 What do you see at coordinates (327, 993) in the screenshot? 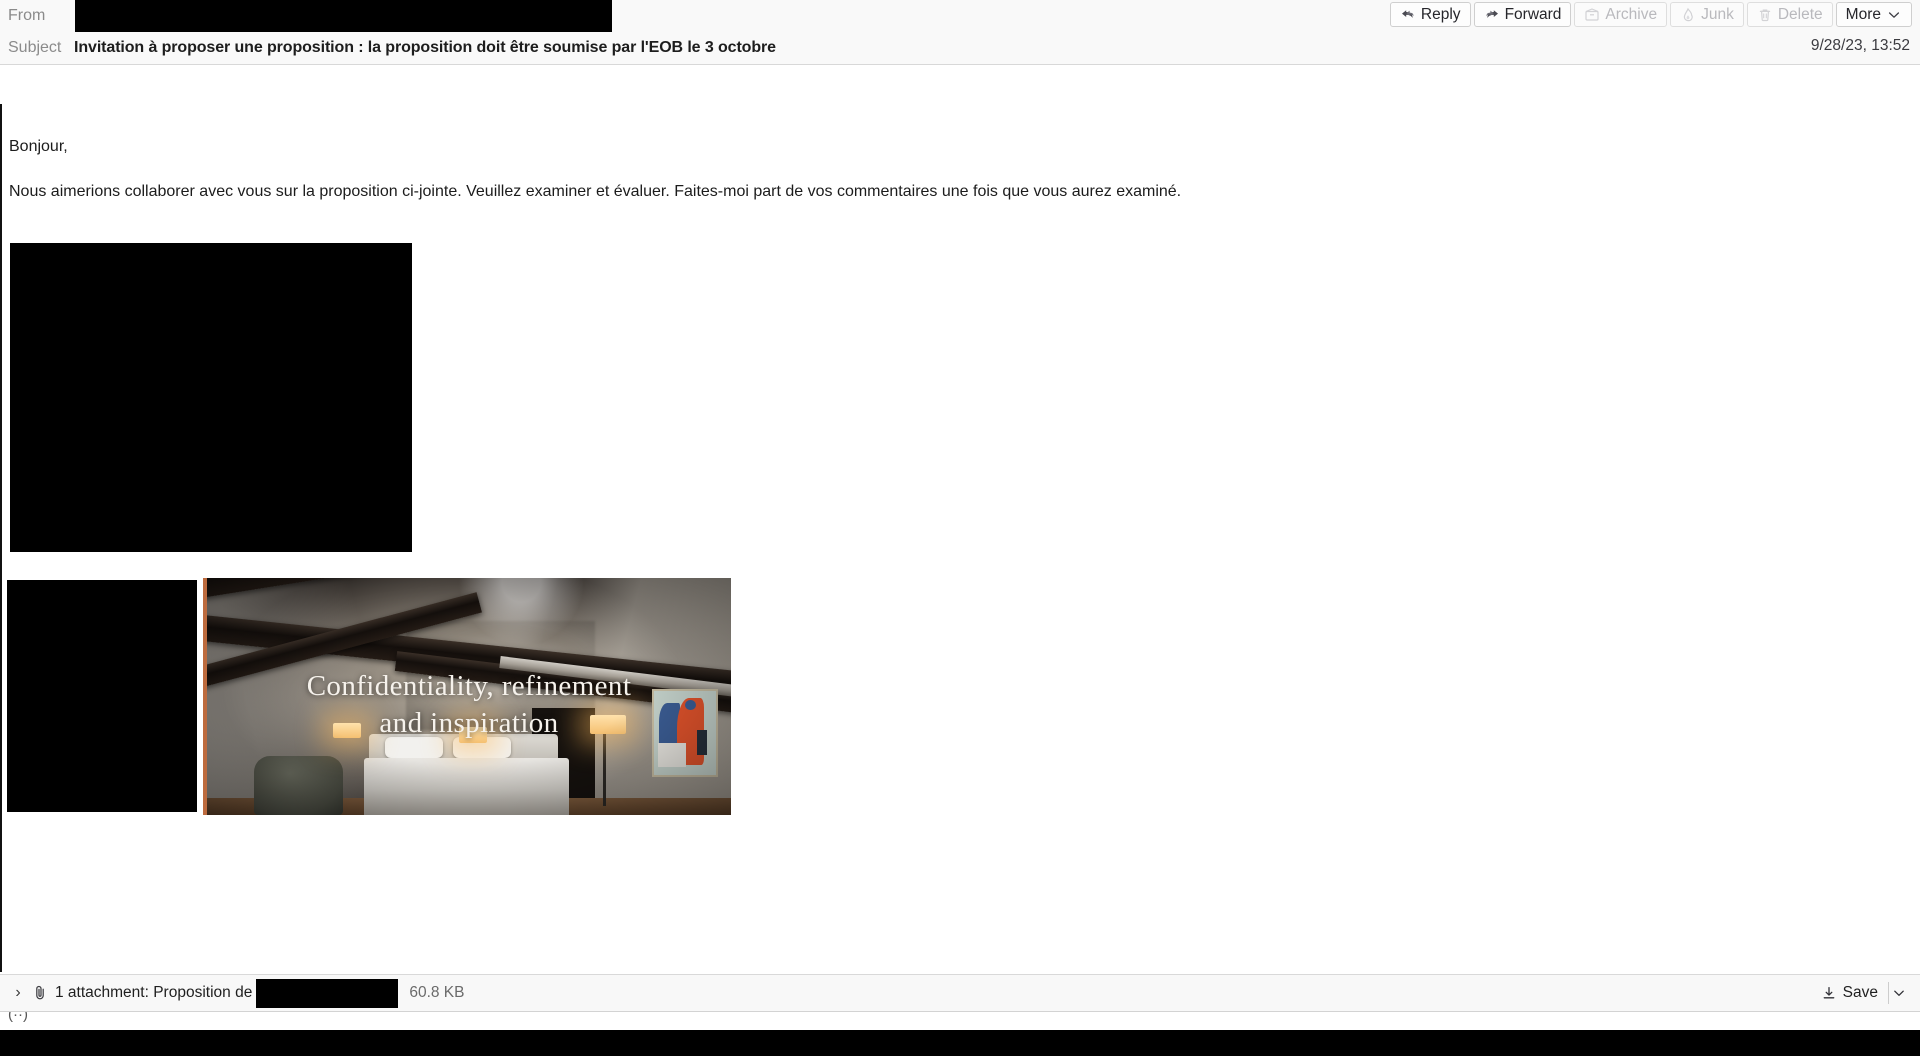
I see `attachment-name-redaction` at bounding box center [327, 993].